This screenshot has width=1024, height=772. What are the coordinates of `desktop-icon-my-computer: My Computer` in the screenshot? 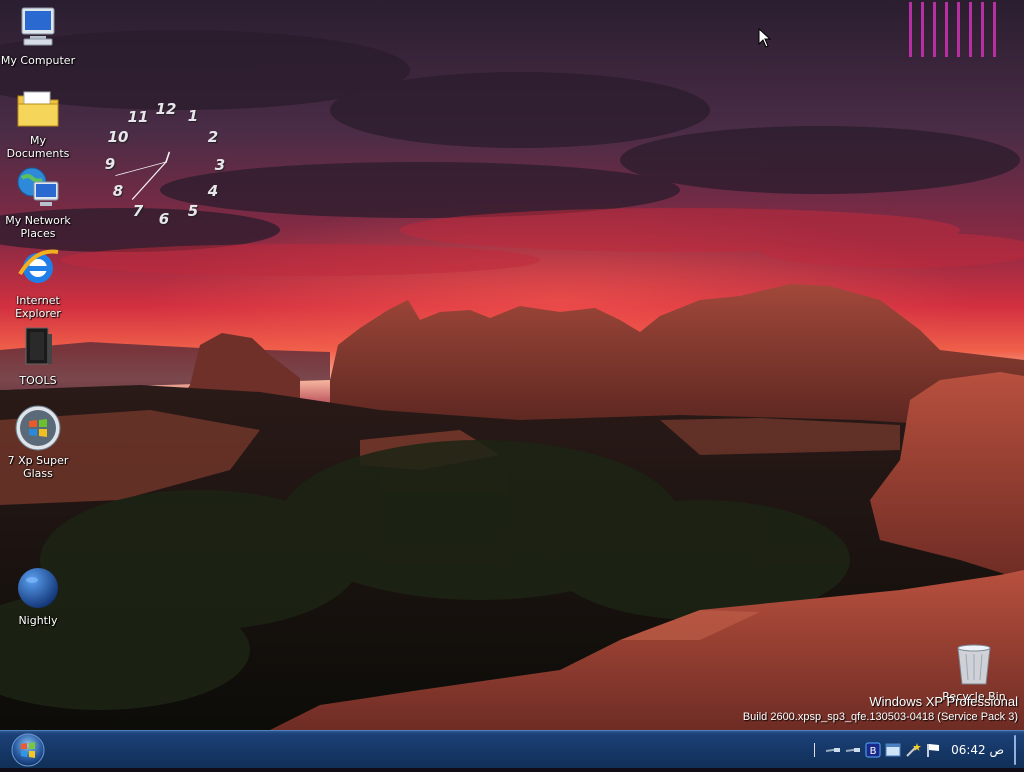 It's located at (38, 34).